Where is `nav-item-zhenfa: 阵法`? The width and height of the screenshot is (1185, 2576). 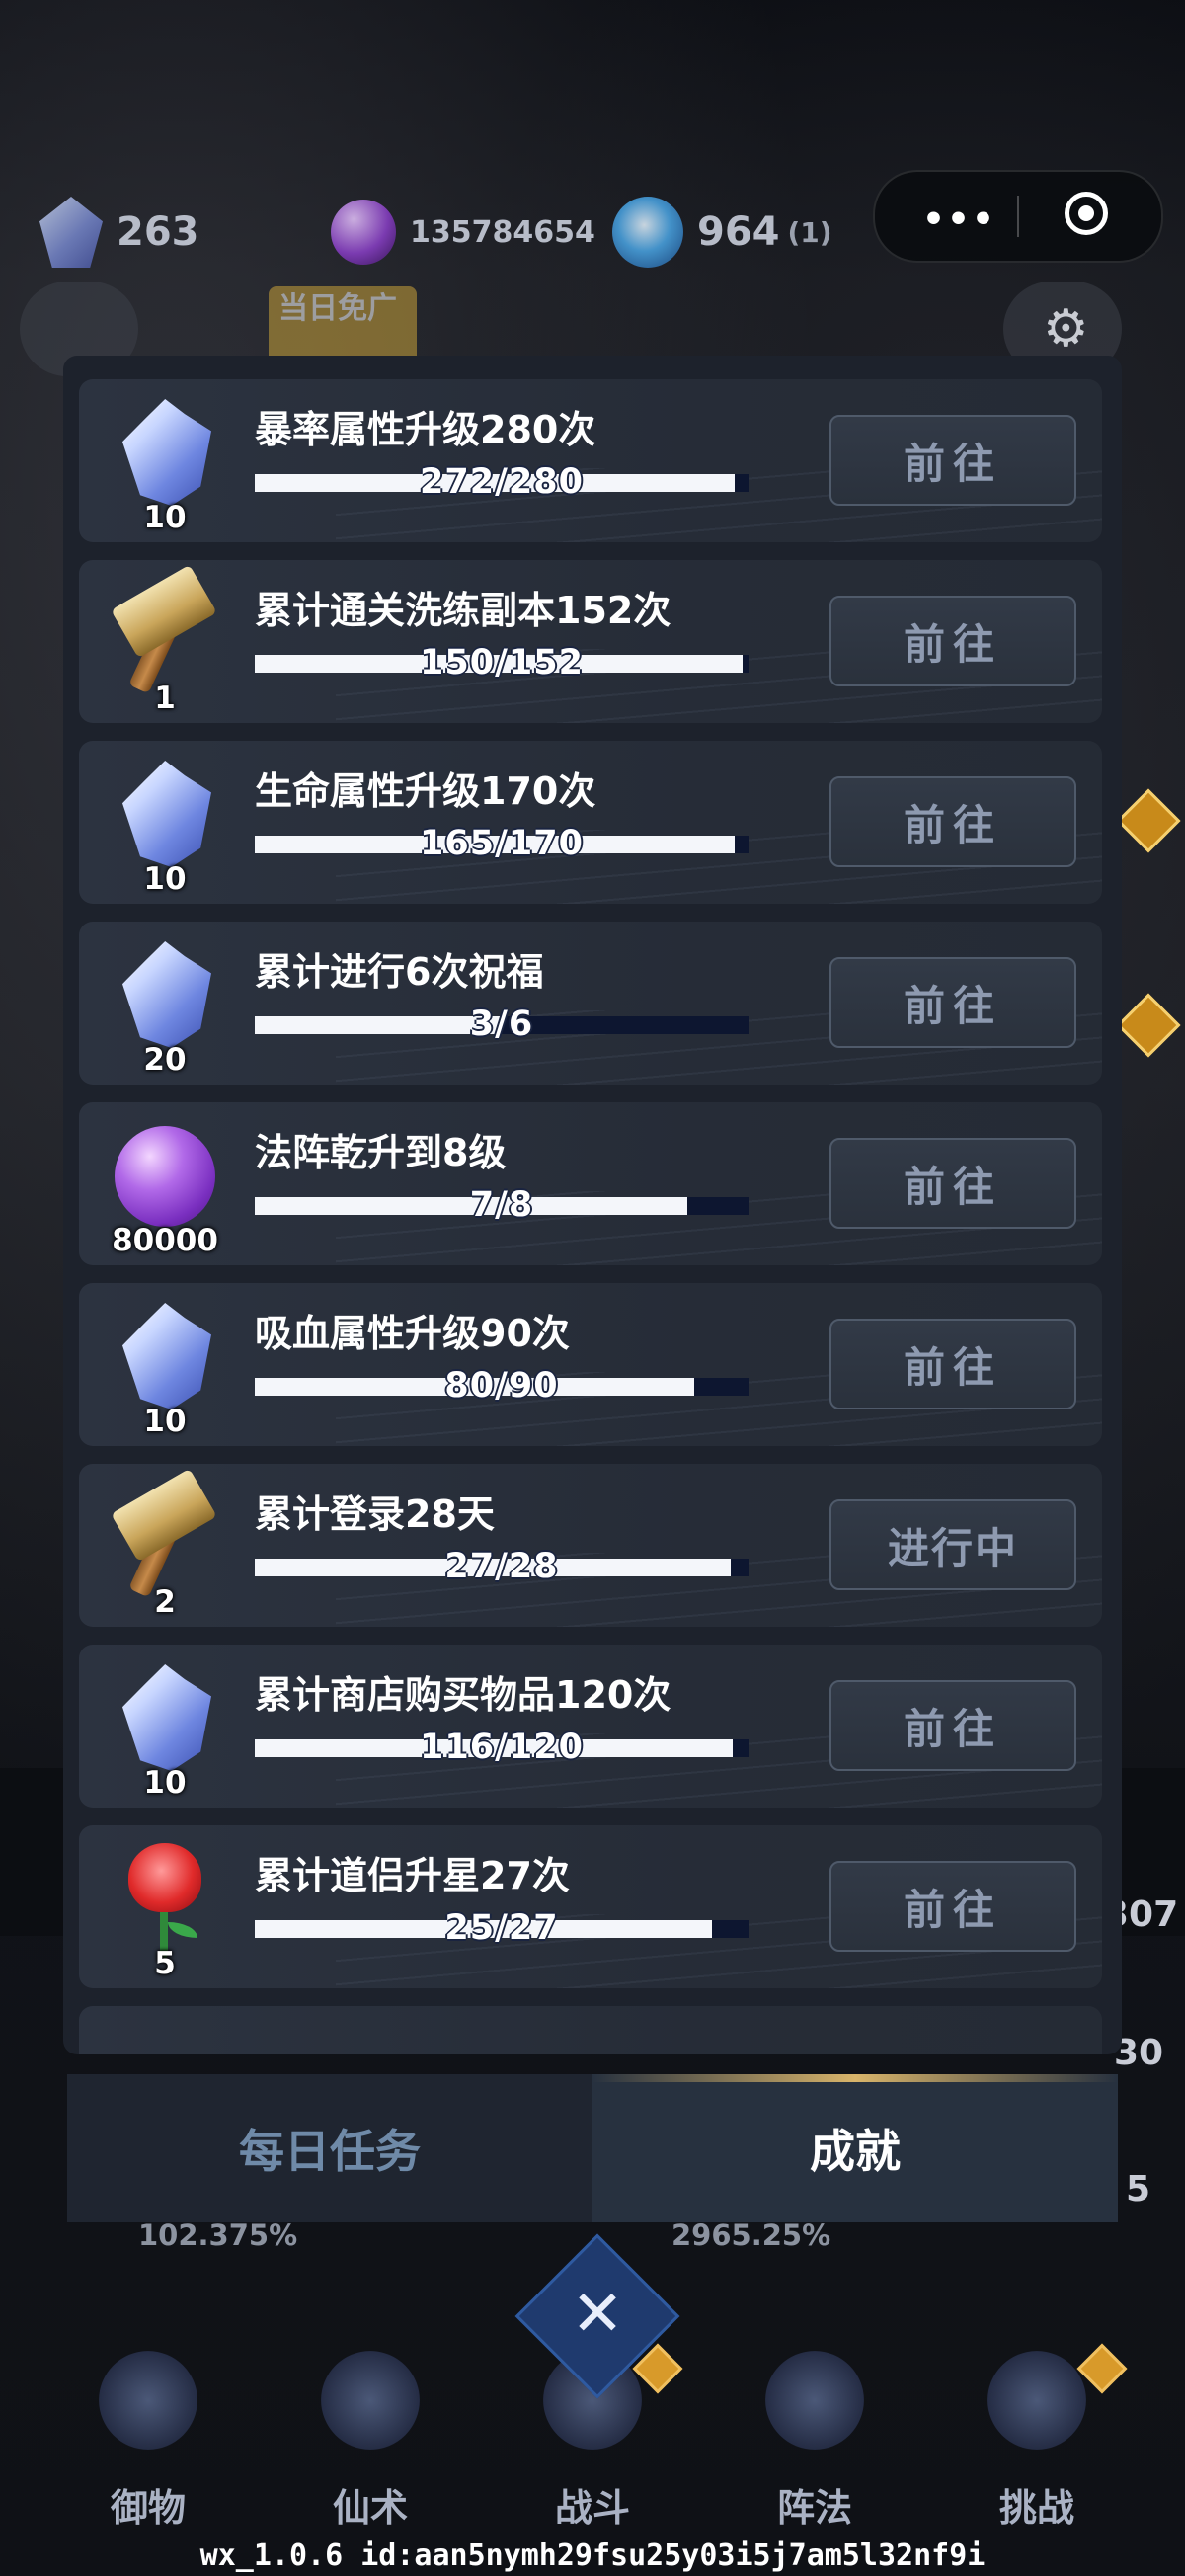 nav-item-zhenfa: 阵法 is located at coordinates (814, 2434).